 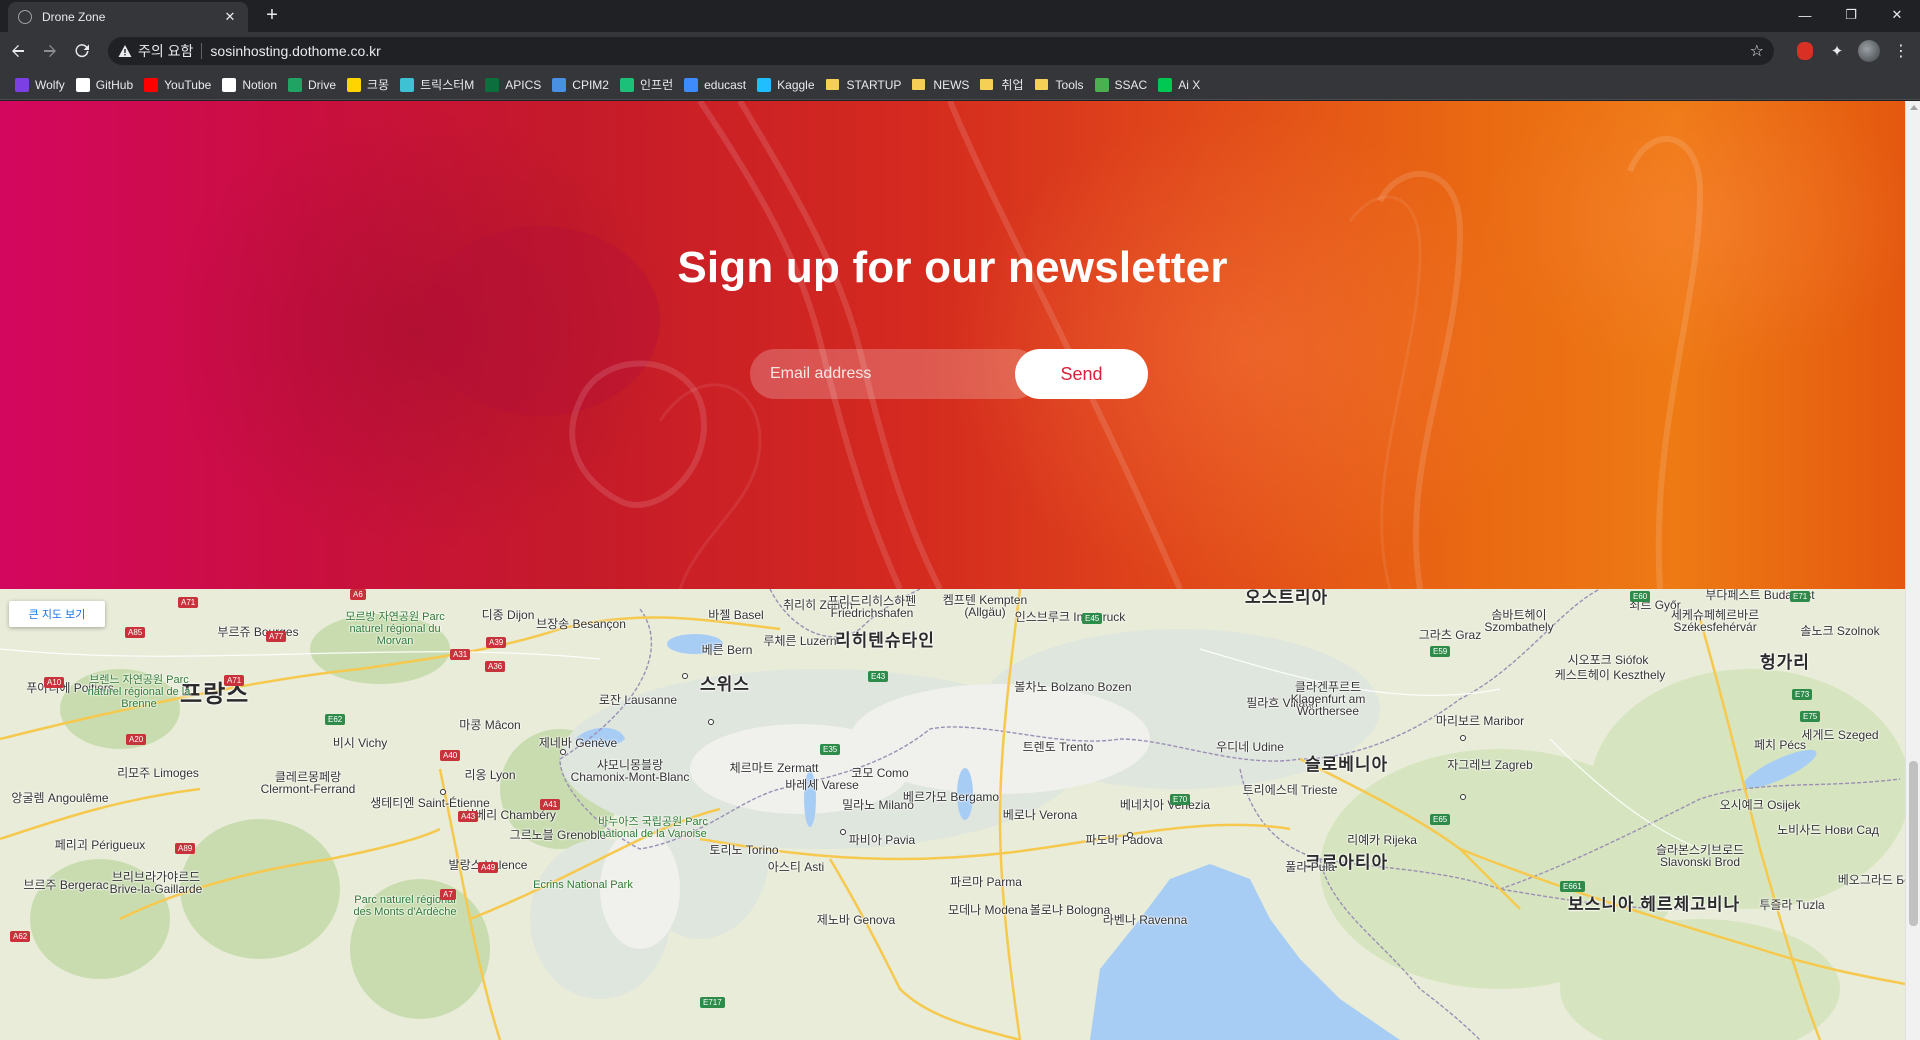 What do you see at coordinates (878, 676) in the screenshot?
I see `road-shield: E43` at bounding box center [878, 676].